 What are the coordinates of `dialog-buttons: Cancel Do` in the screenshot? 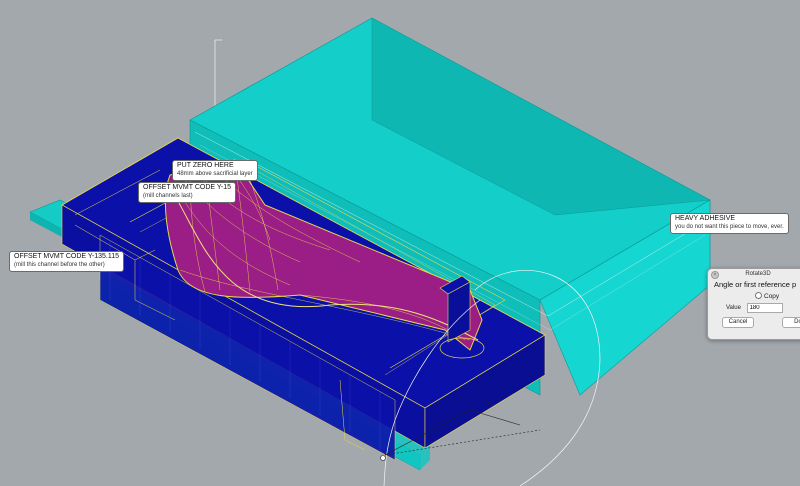 It's located at (754, 322).